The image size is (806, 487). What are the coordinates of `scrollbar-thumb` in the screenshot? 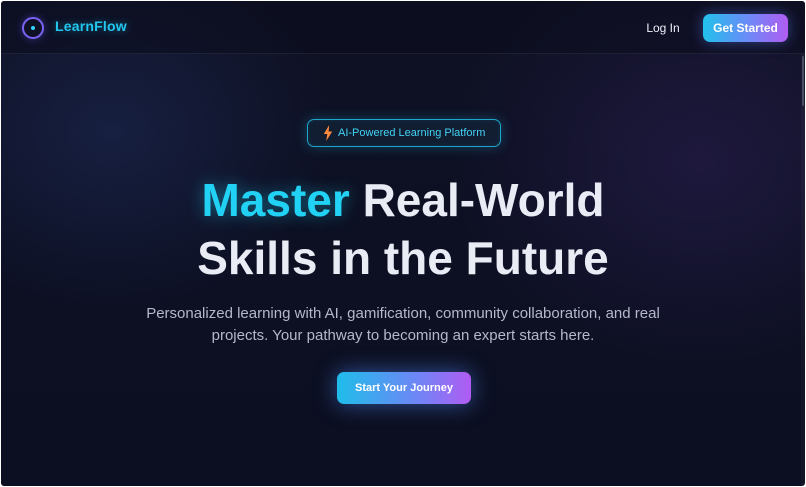 It's located at (803, 81).